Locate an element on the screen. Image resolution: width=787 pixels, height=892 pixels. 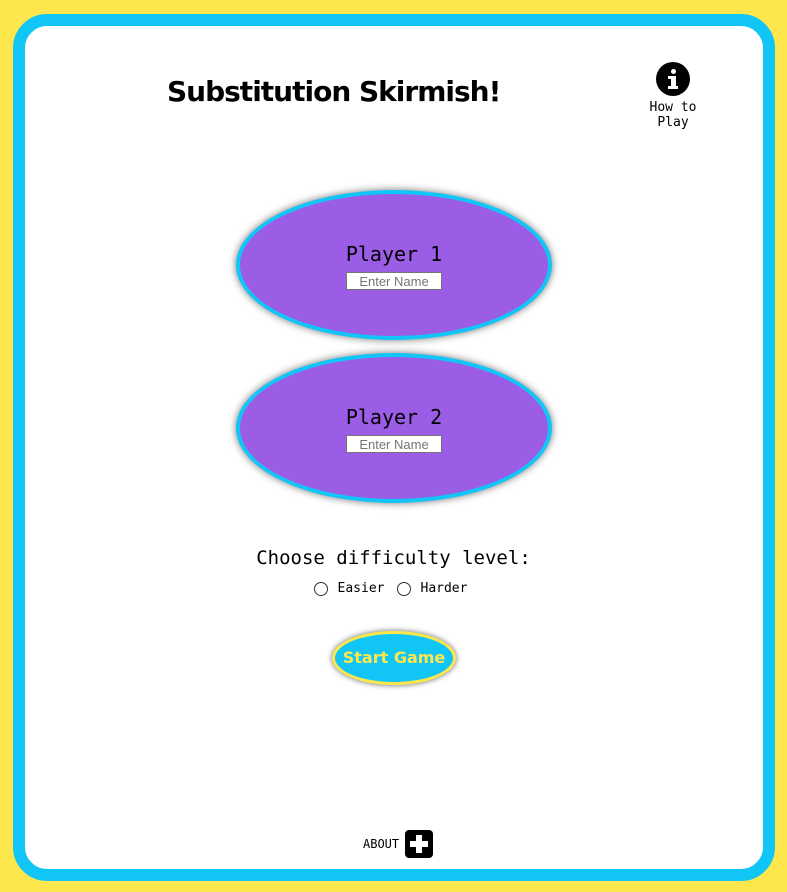
difficulty-options: Easier Harder is located at coordinates (393, 588).